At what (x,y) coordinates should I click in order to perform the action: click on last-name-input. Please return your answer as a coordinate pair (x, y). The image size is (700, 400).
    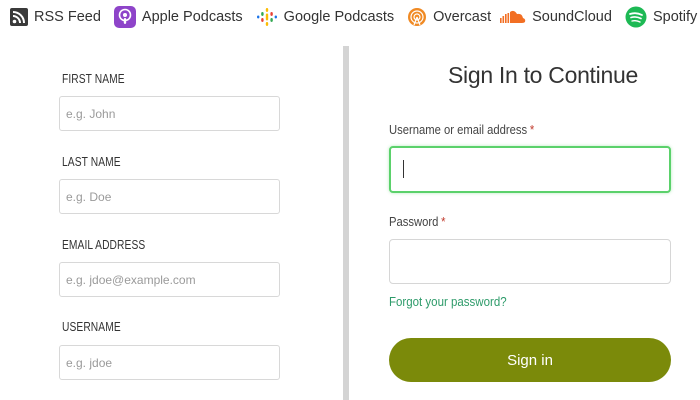
    Looking at the image, I should click on (169, 196).